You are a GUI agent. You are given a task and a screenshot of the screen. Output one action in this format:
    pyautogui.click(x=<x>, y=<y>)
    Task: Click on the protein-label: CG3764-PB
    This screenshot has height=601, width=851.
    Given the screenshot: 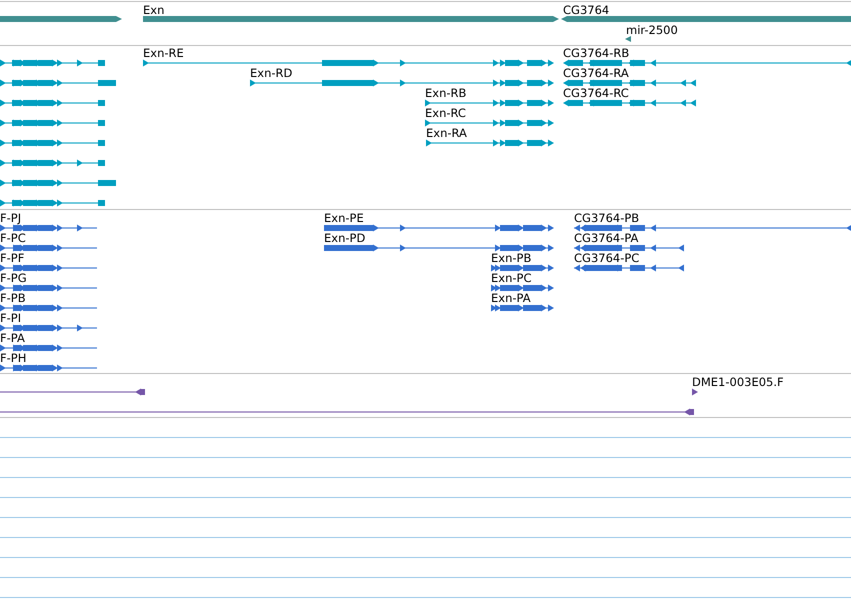 What is the action you would take?
    pyautogui.click(x=607, y=218)
    